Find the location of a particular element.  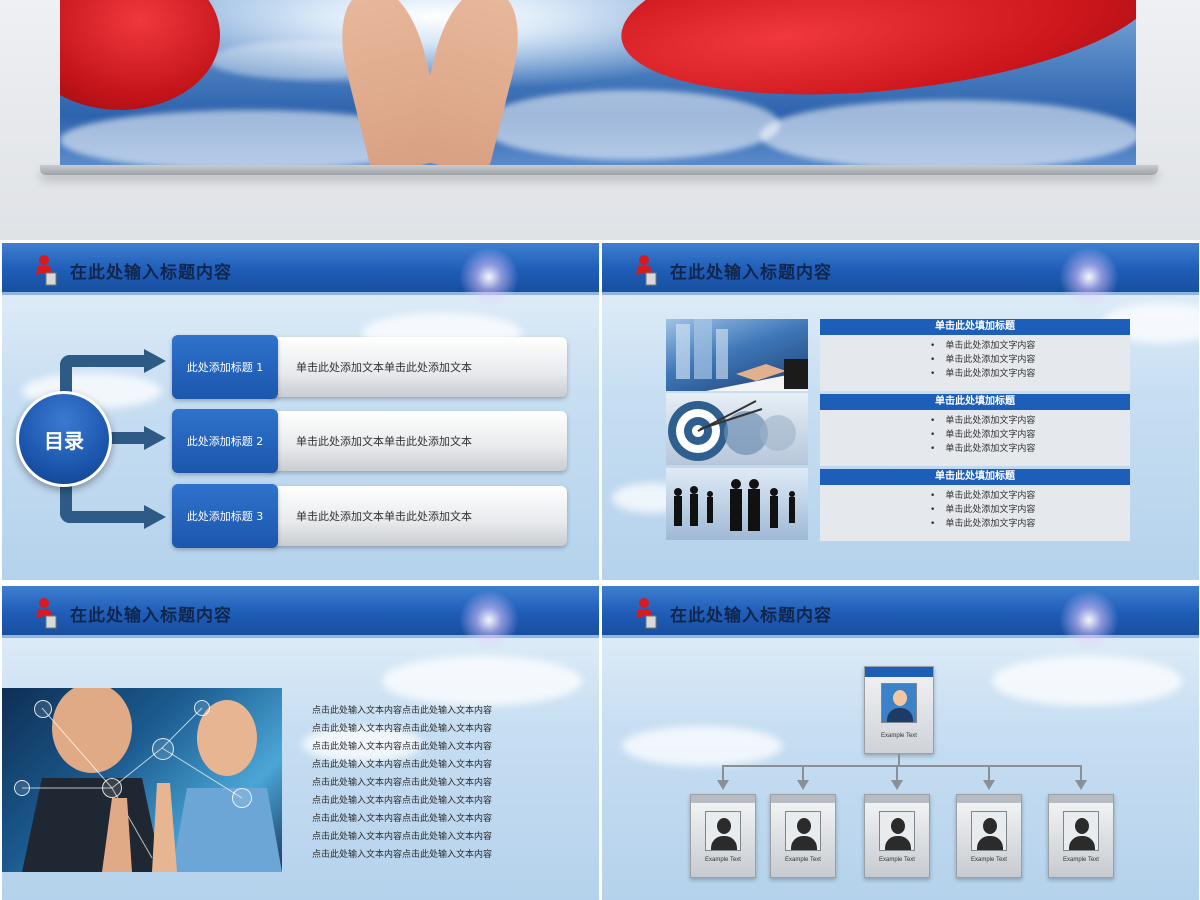

manager-avatar-icon is located at coordinates (899, 703).